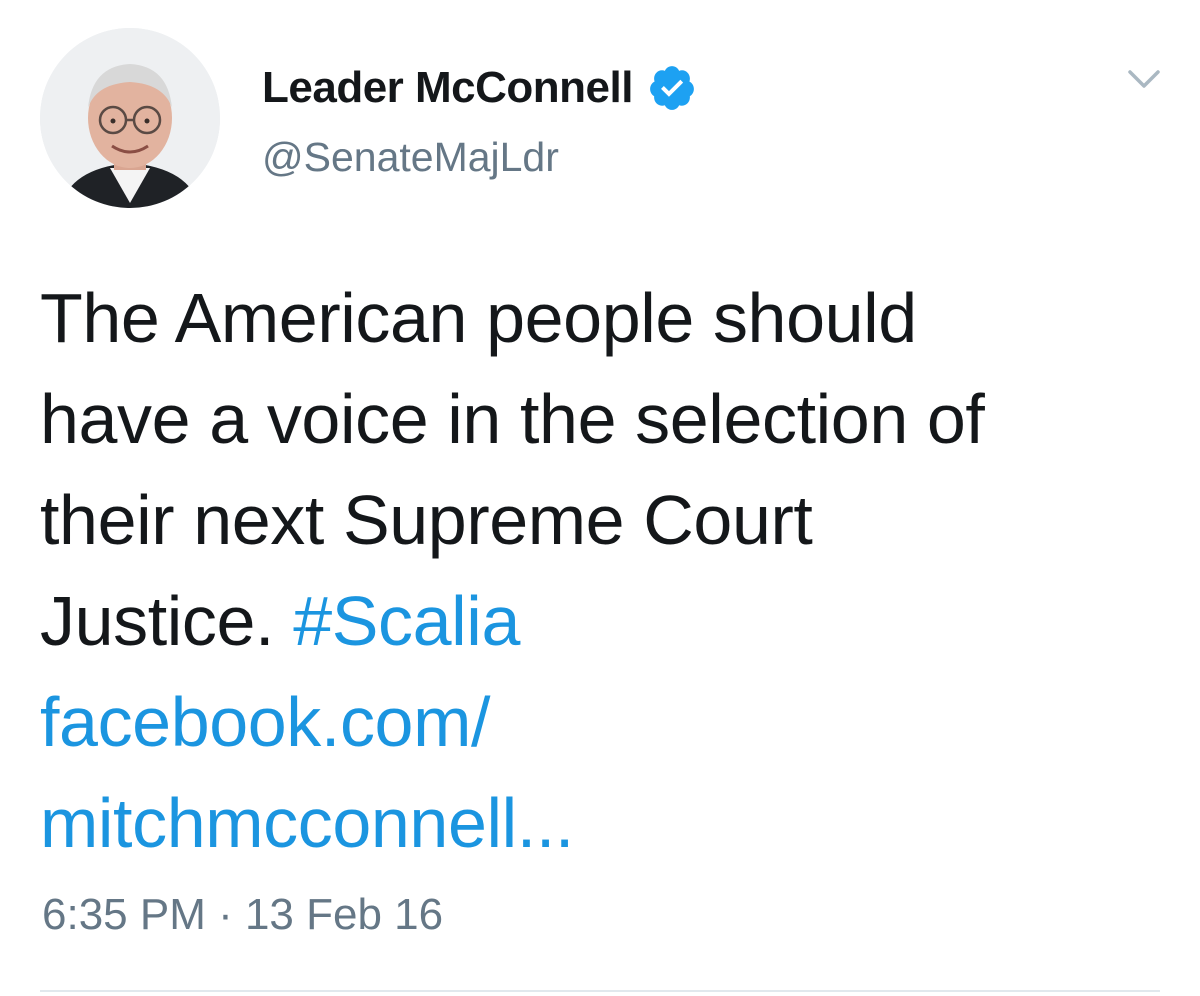 The height and width of the screenshot is (996, 1200). I want to click on url-link: facebook.com/, so click(605, 722).